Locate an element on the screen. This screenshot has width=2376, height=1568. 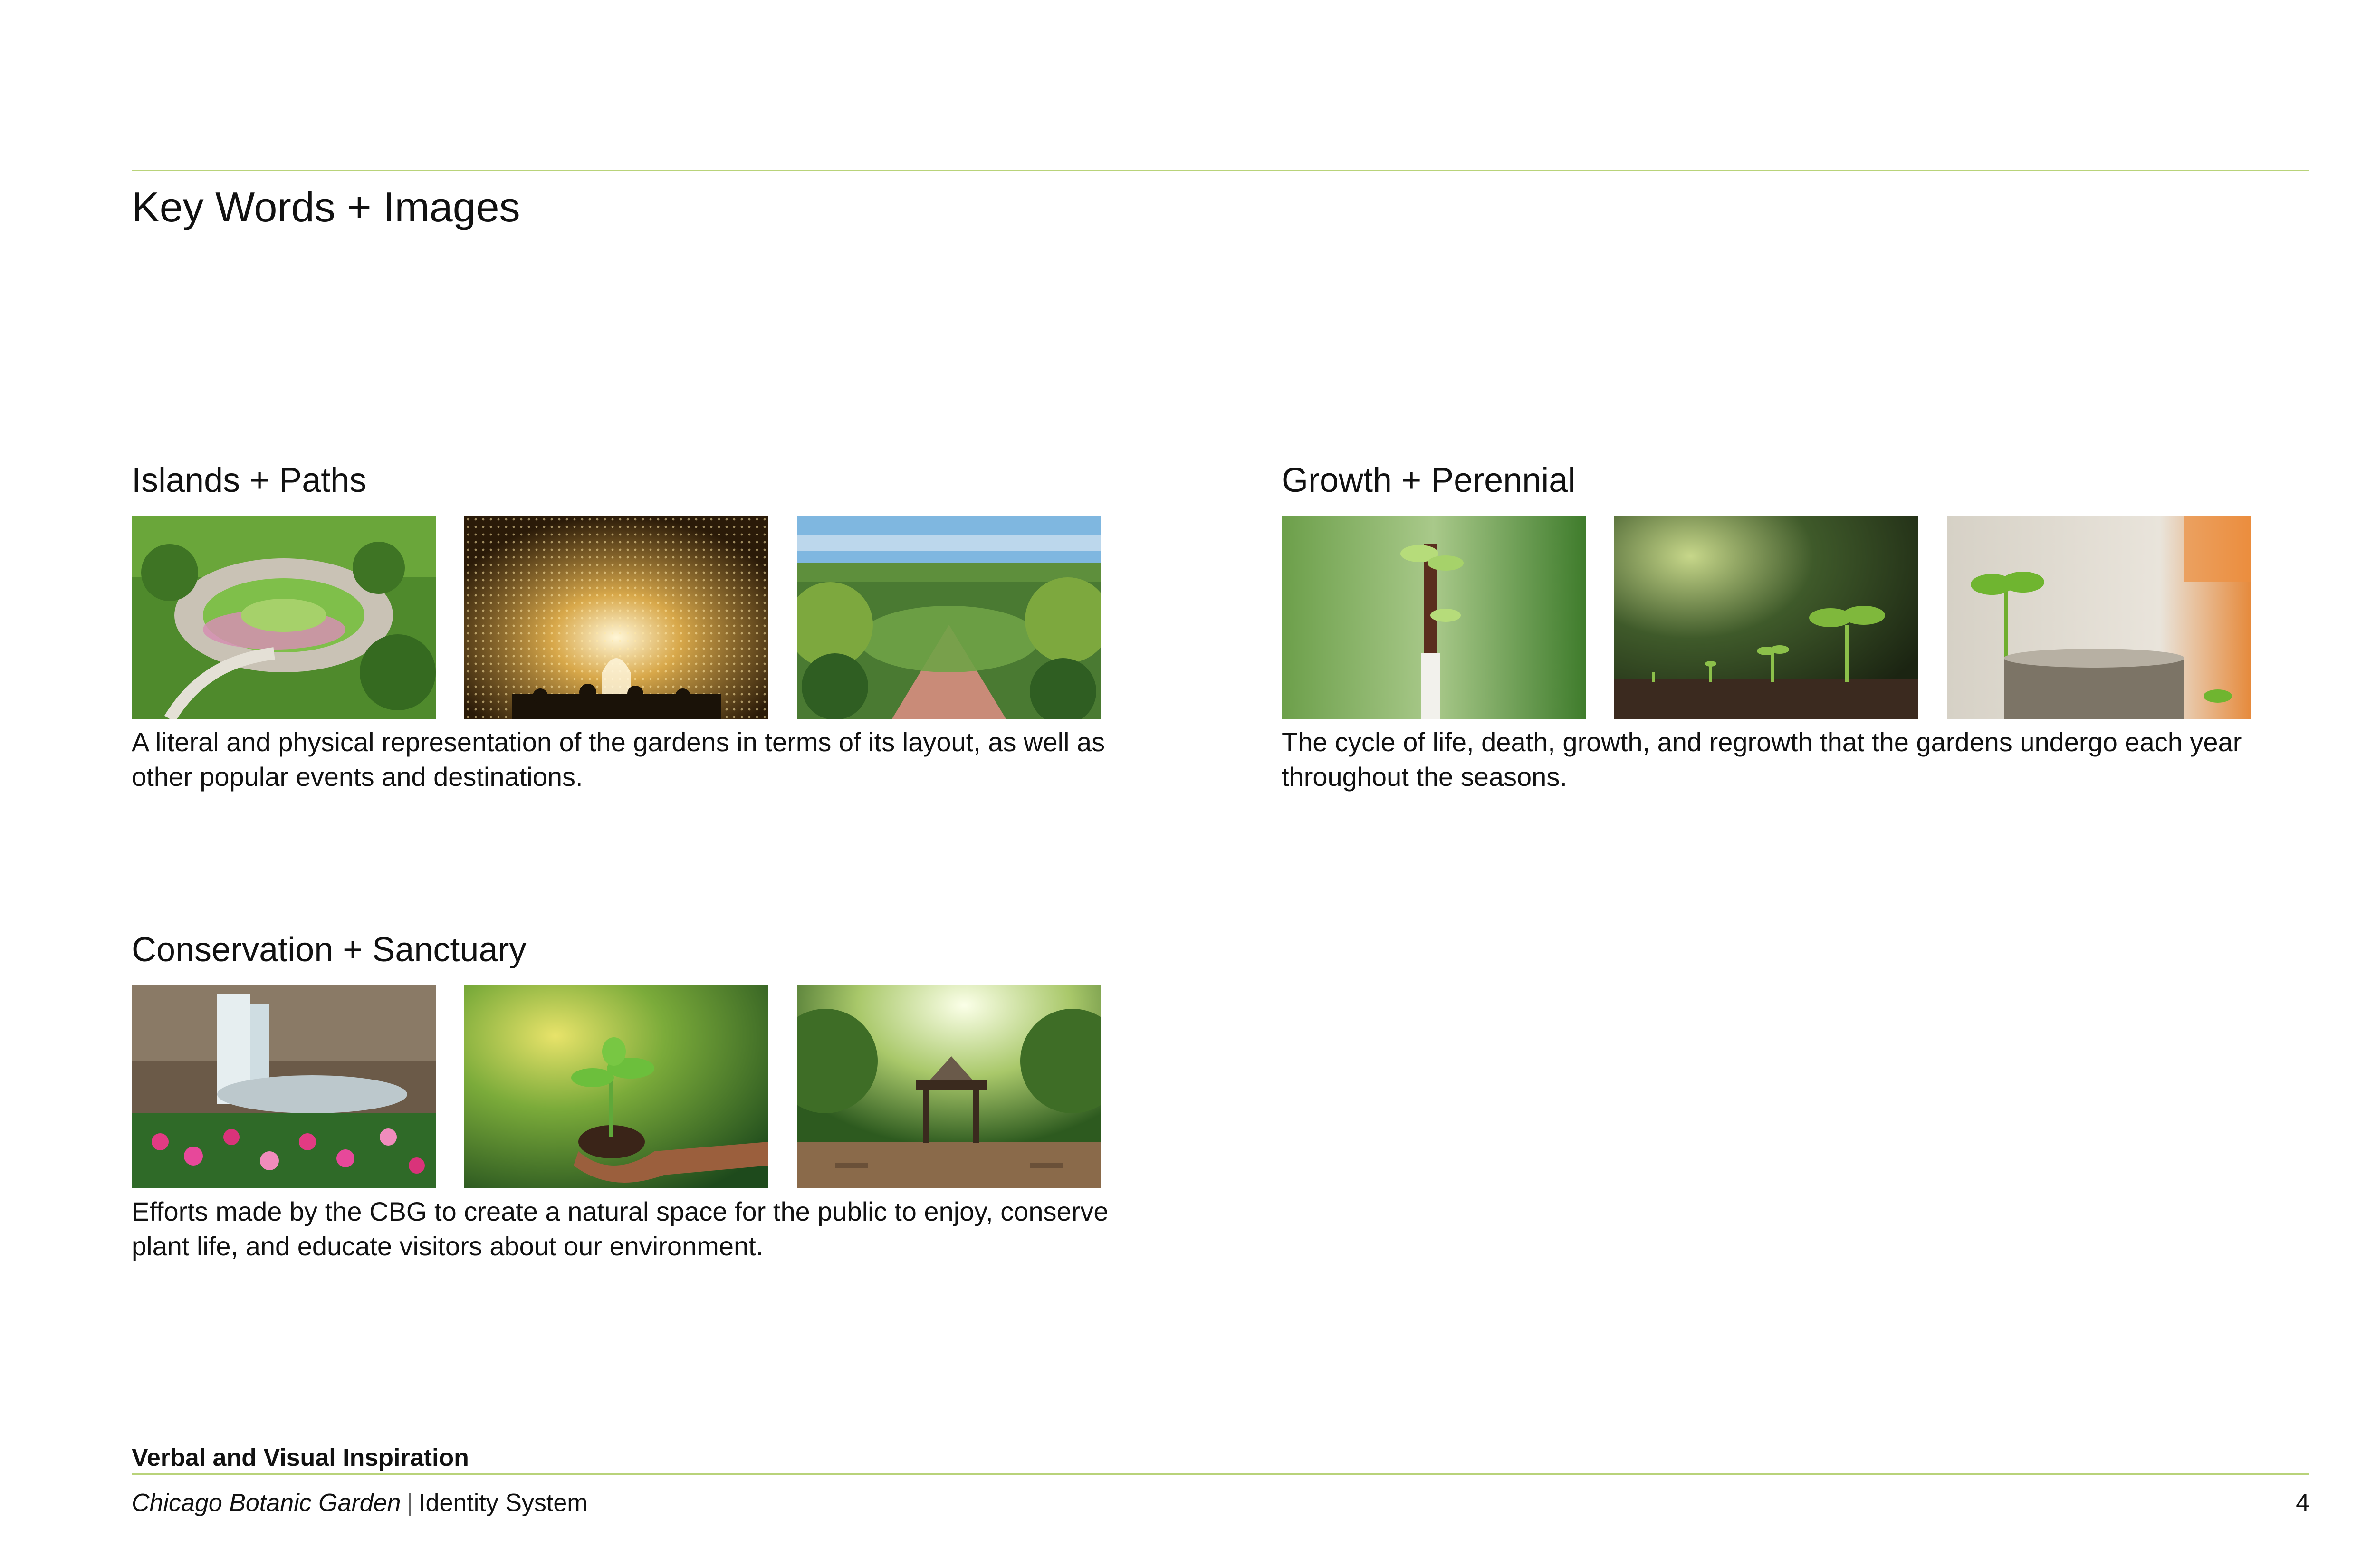
stump-sprout-image is located at coordinates (2099, 617).